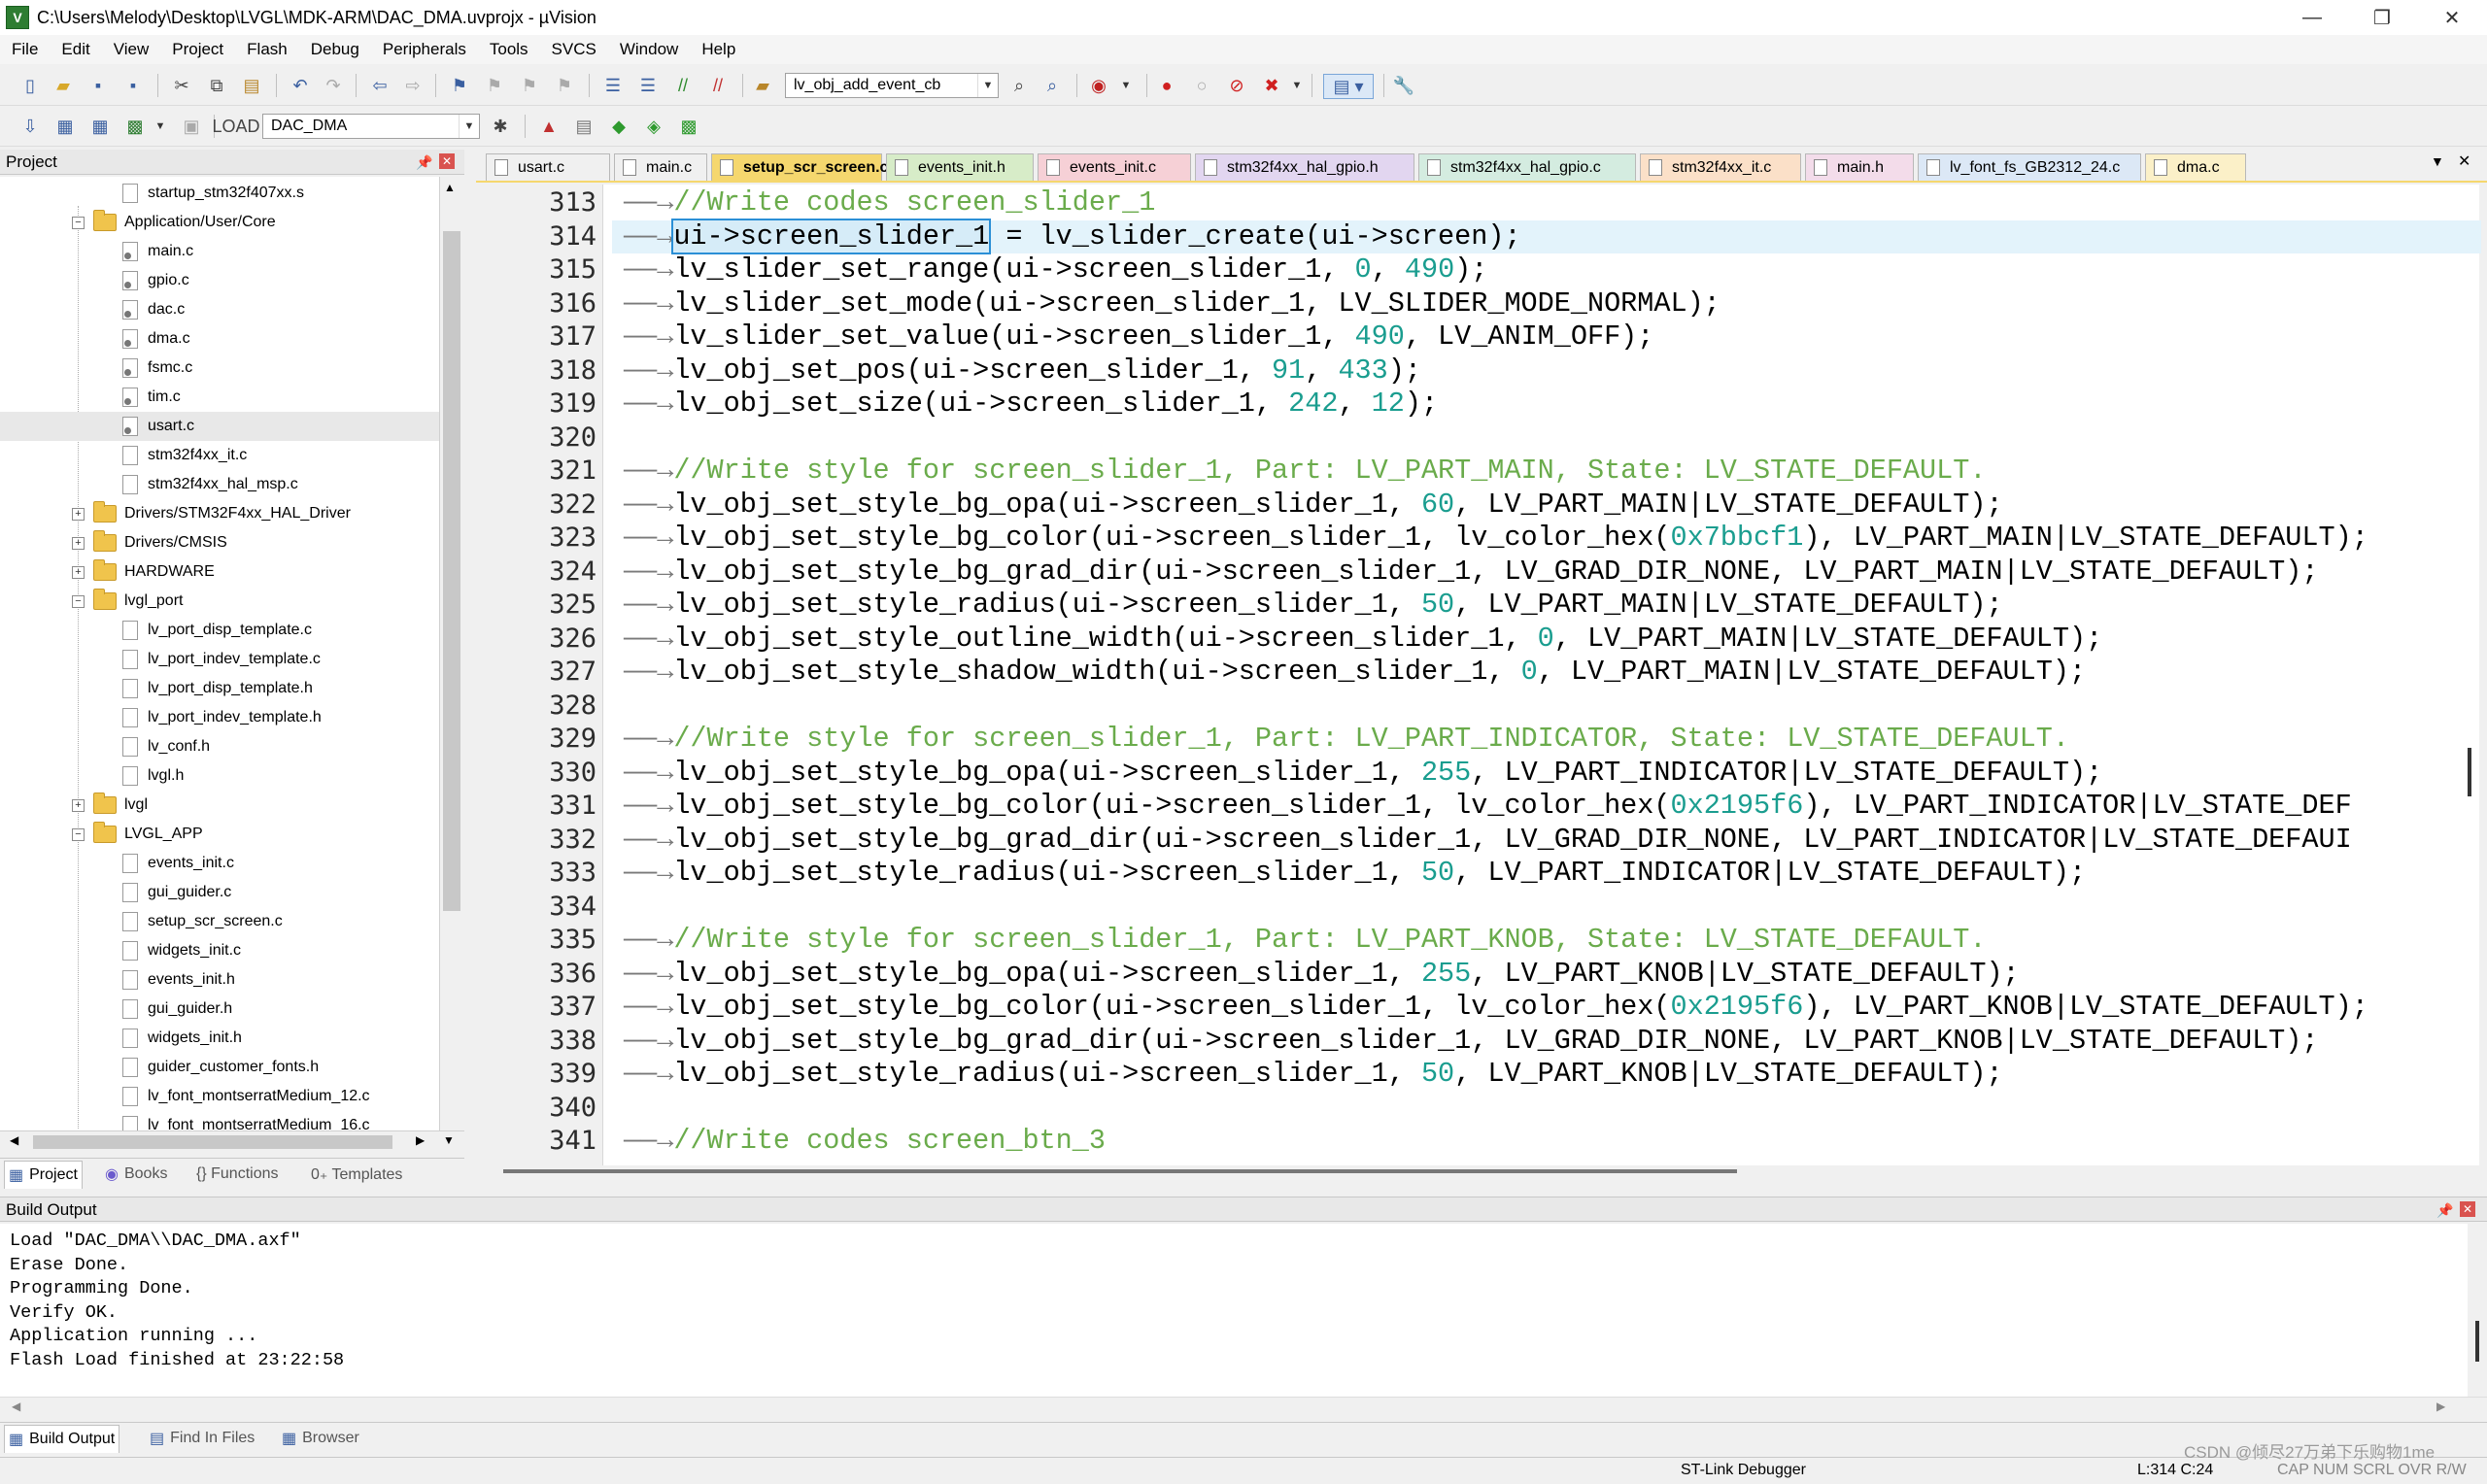  Describe the element at coordinates (202, 1439) in the screenshot. I see `tab-find-in-files: ▤ Find In Files` at that location.